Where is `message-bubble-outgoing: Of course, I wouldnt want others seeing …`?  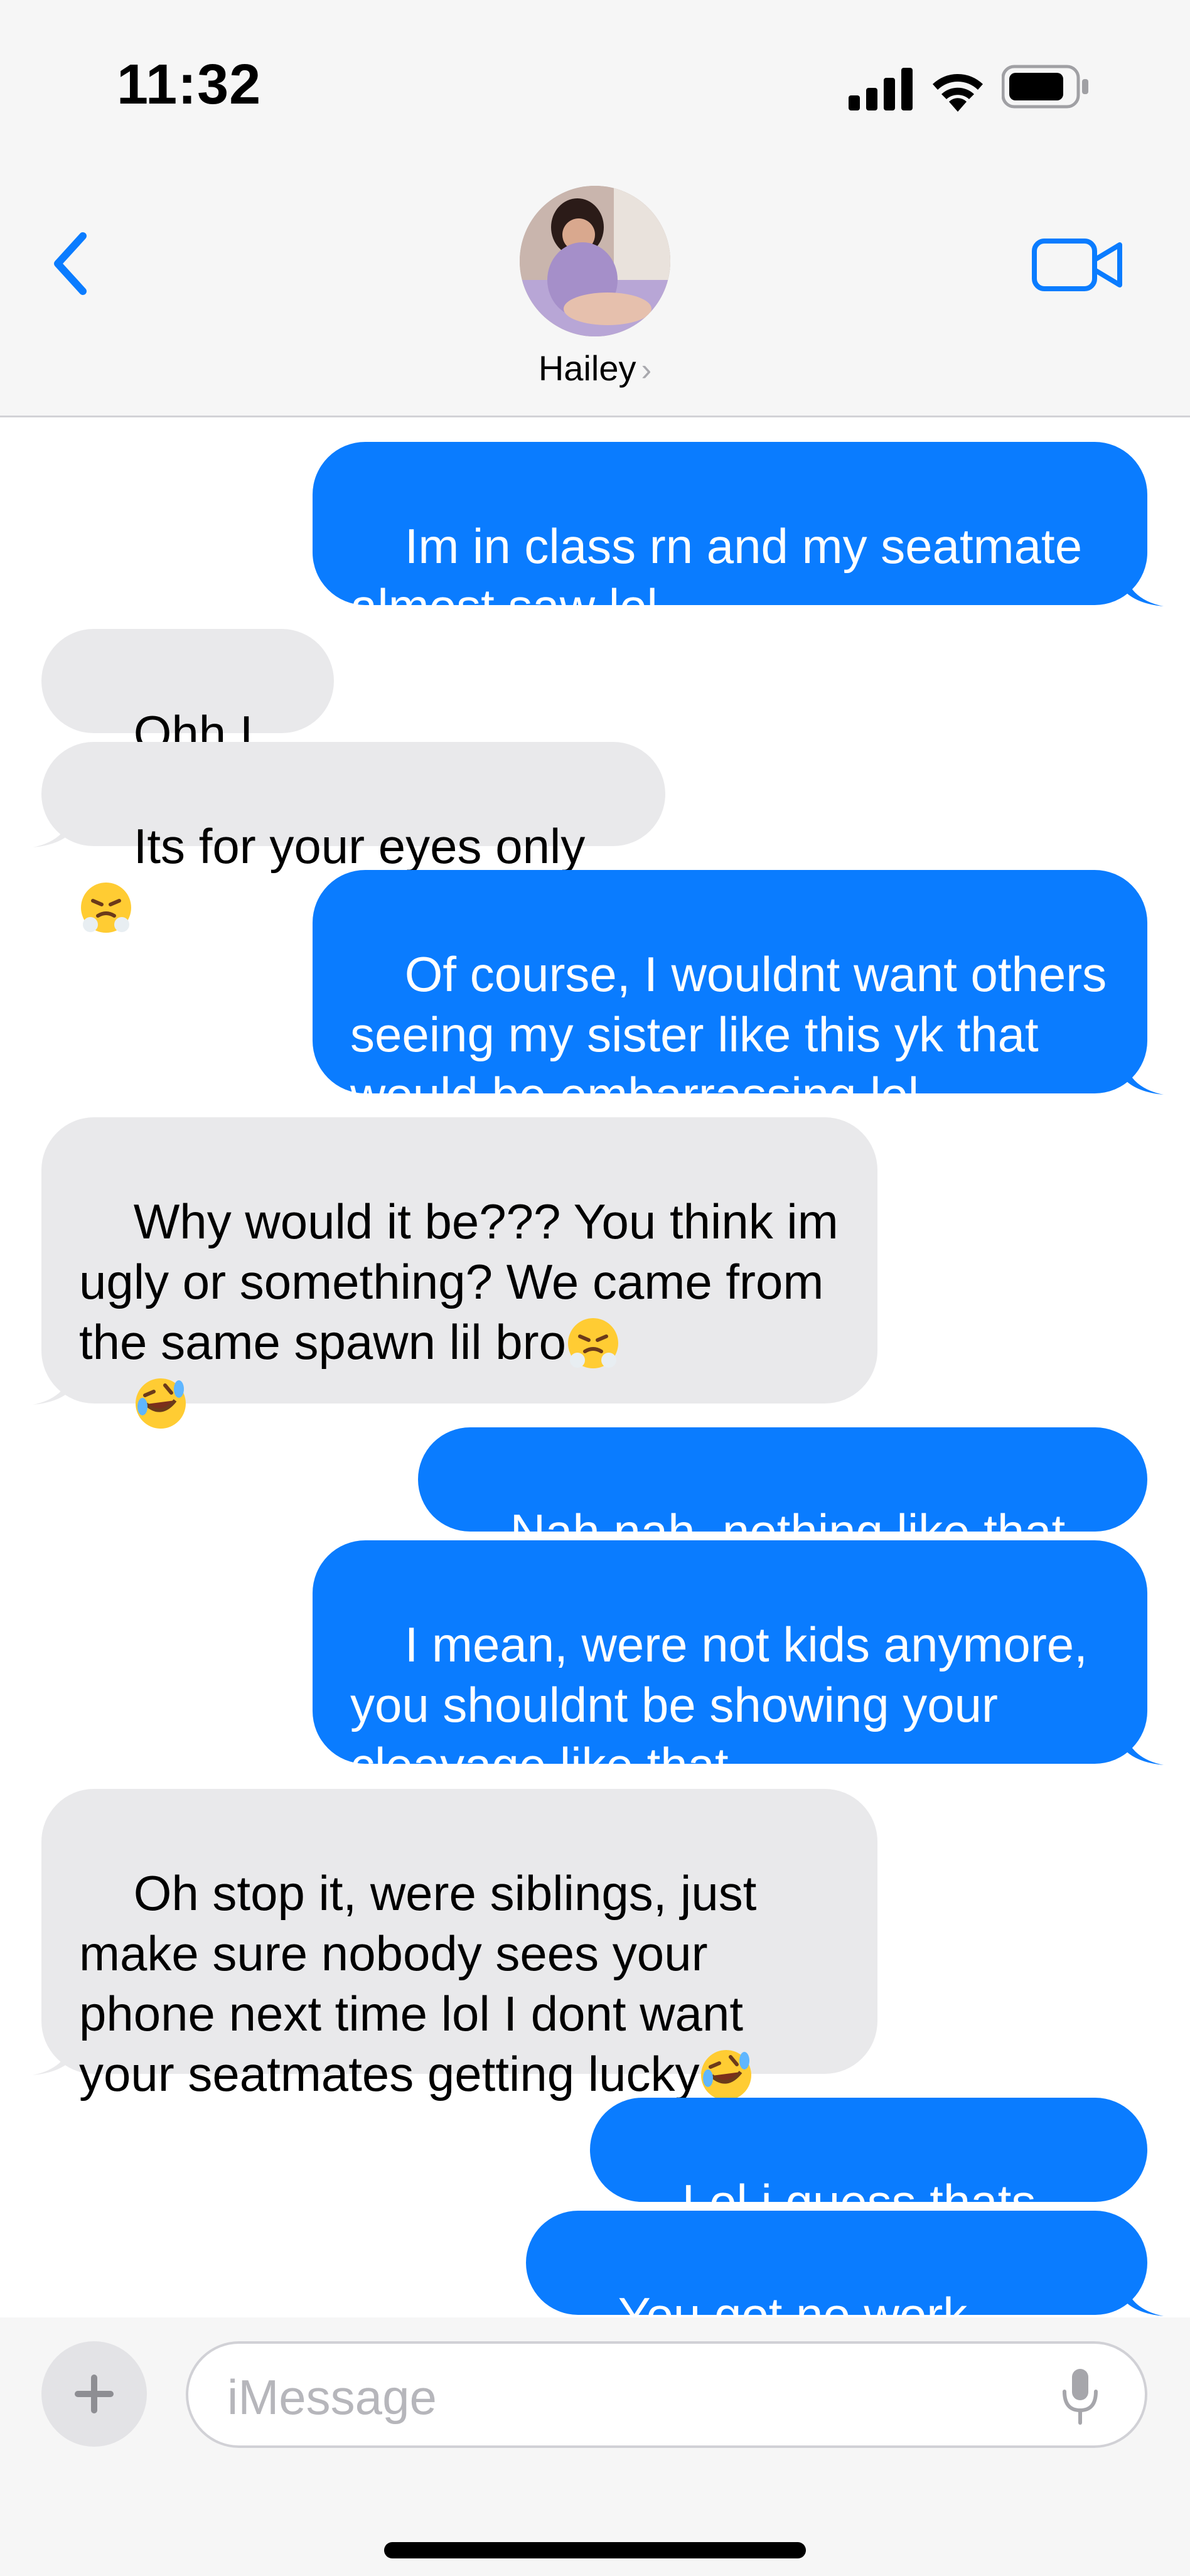
message-bubble-outgoing: Of course, I wouldnt want others seeing … is located at coordinates (730, 996).